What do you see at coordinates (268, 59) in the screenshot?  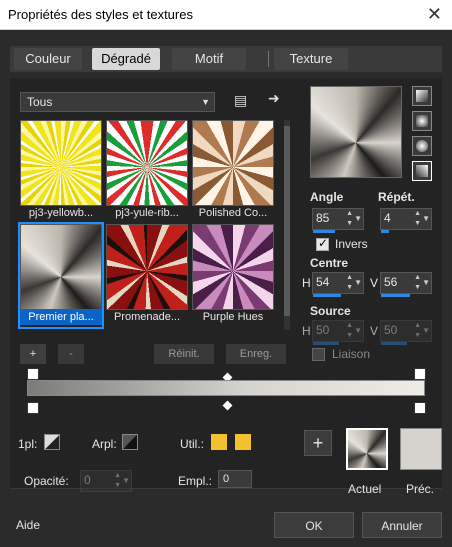 I see `tab-separator` at bounding box center [268, 59].